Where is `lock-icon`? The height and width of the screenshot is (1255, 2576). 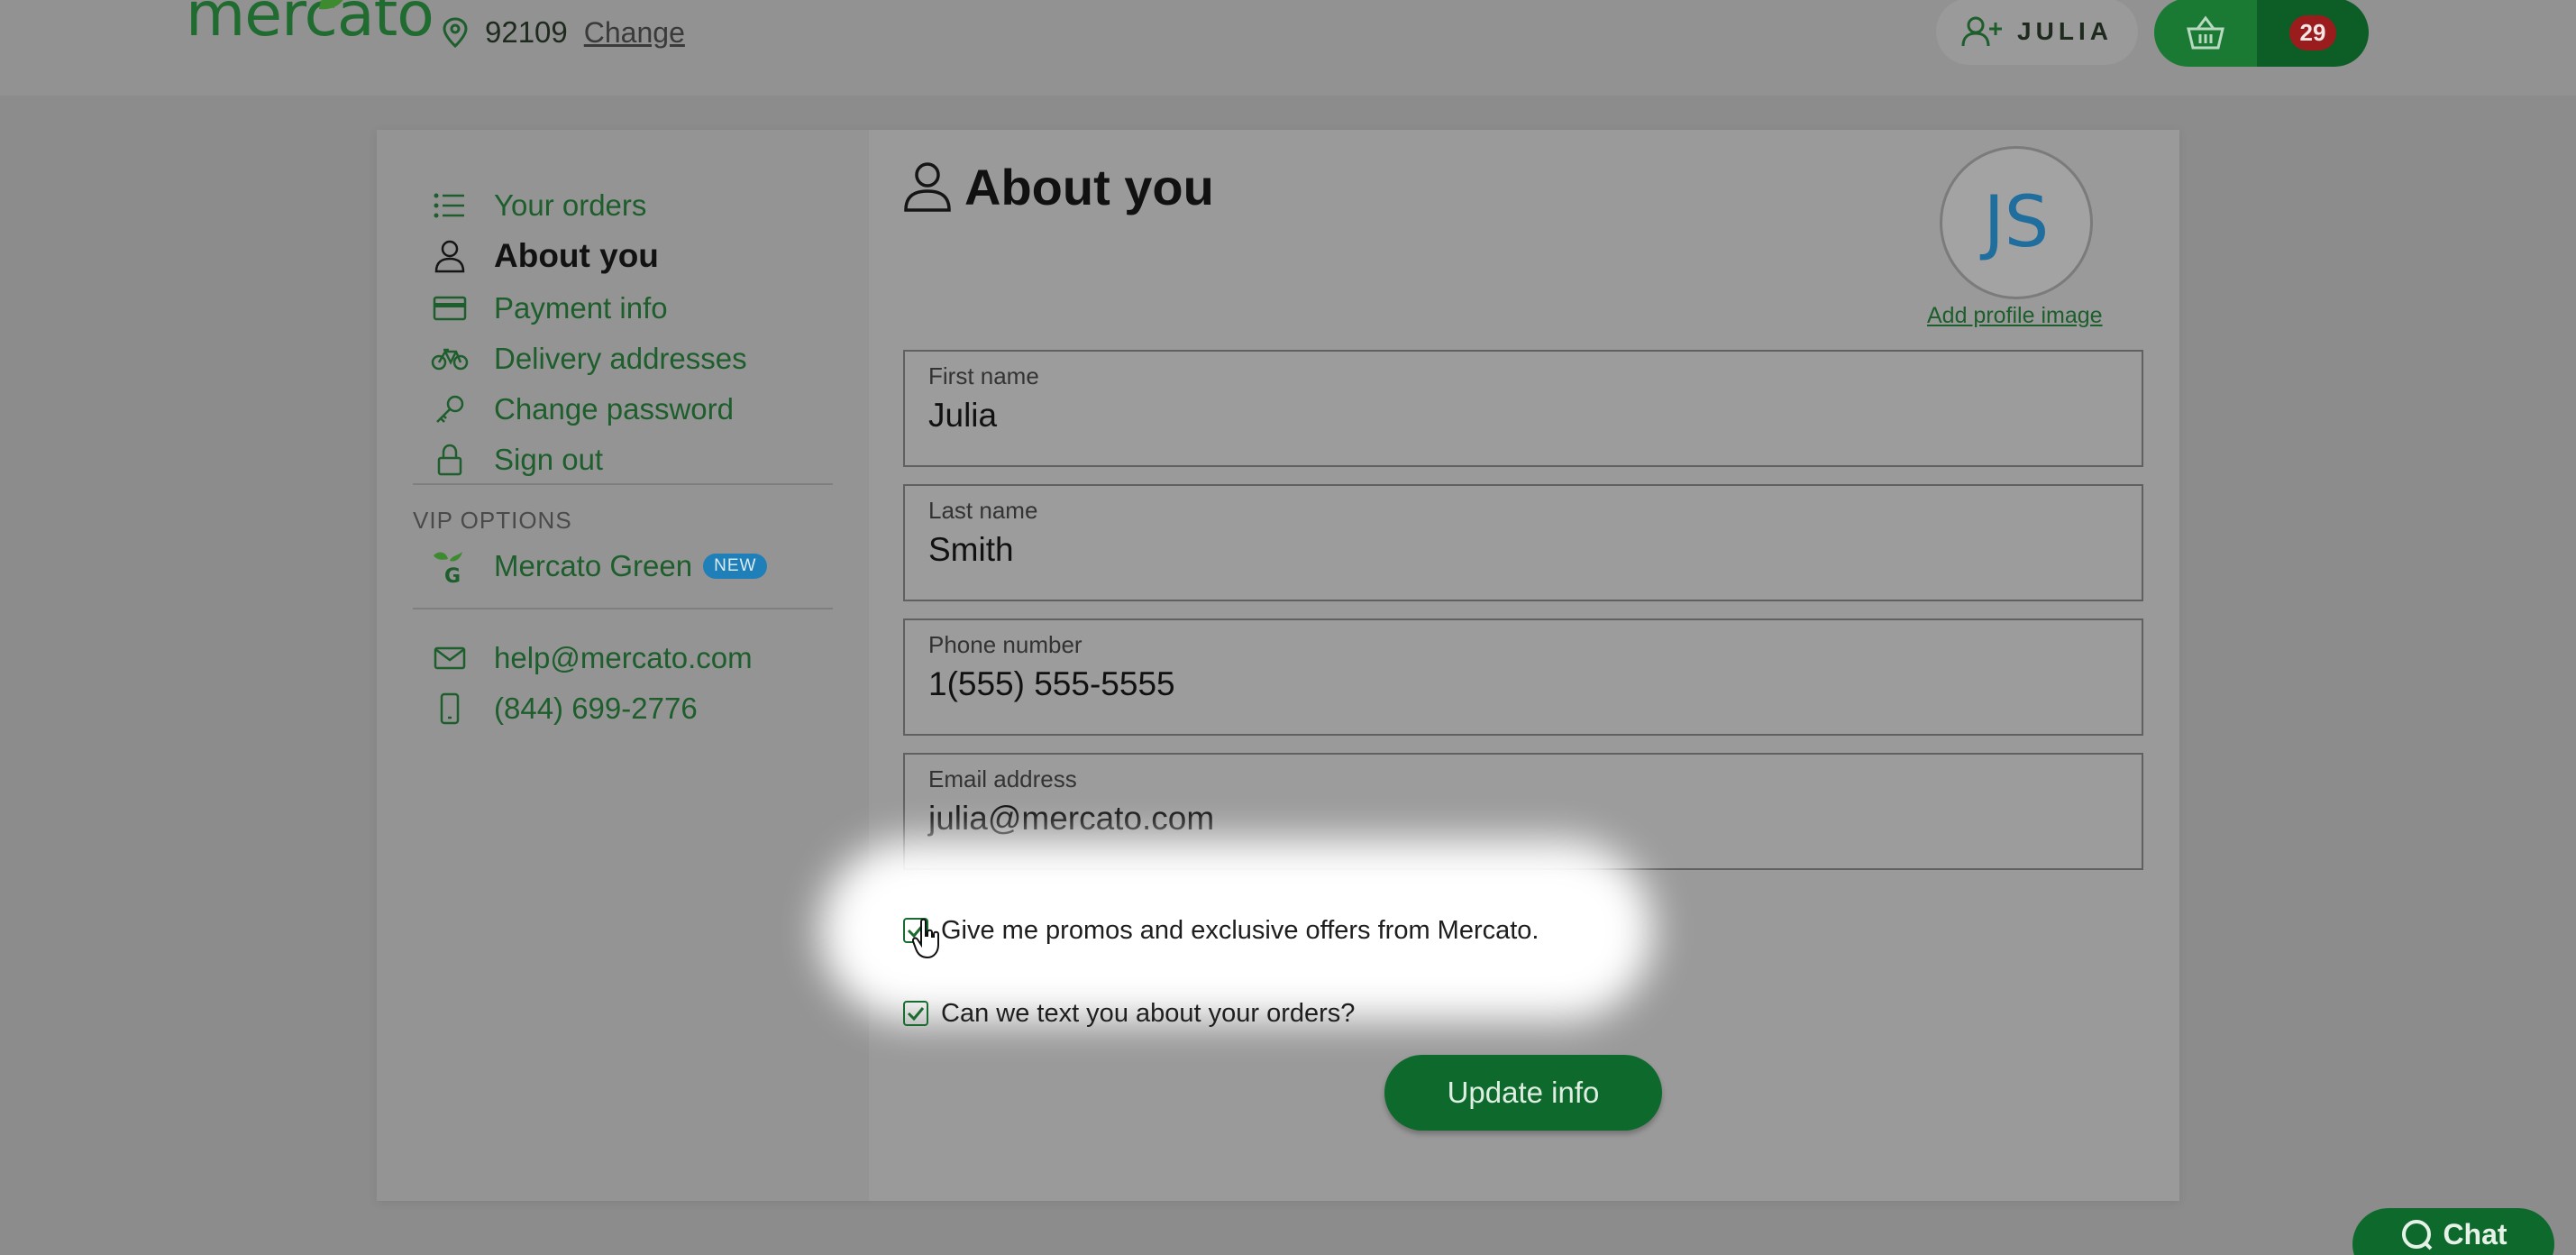
lock-icon is located at coordinates (450, 460).